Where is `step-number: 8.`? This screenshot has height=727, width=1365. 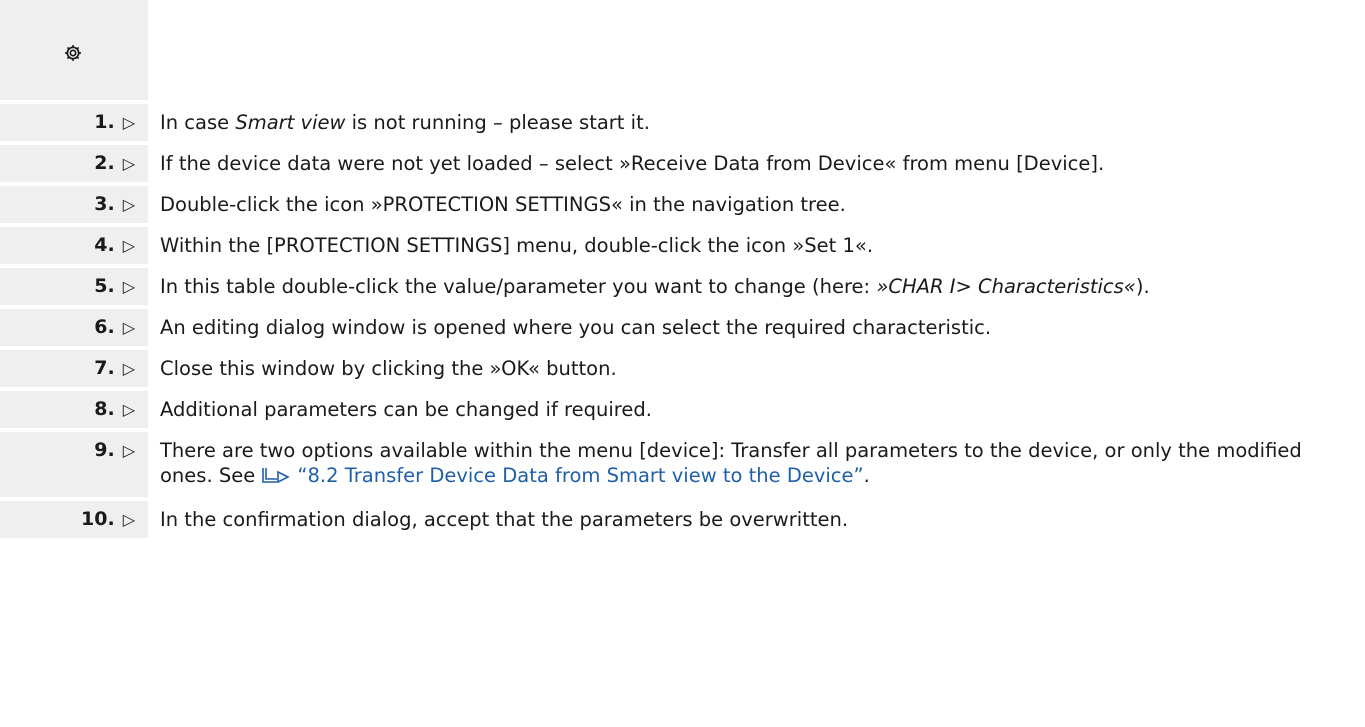
step-number: 8. is located at coordinates (104, 409).